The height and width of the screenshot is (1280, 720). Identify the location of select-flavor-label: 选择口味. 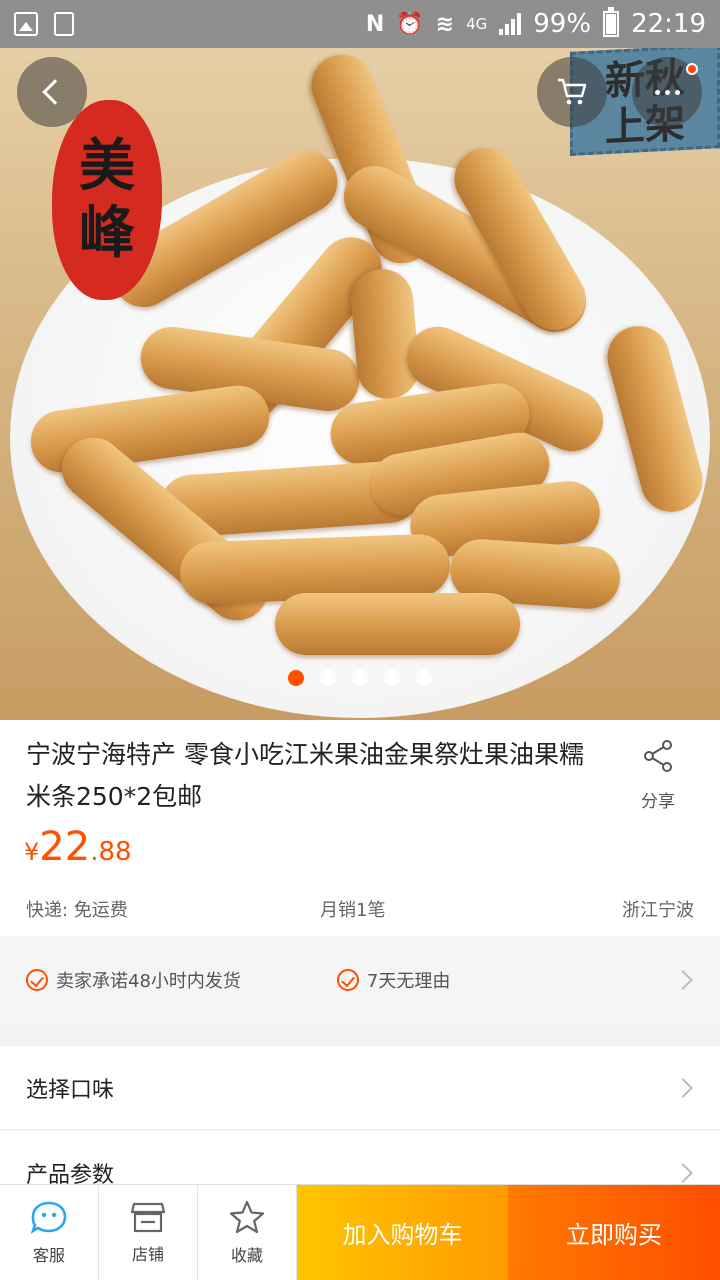
(70, 1090).